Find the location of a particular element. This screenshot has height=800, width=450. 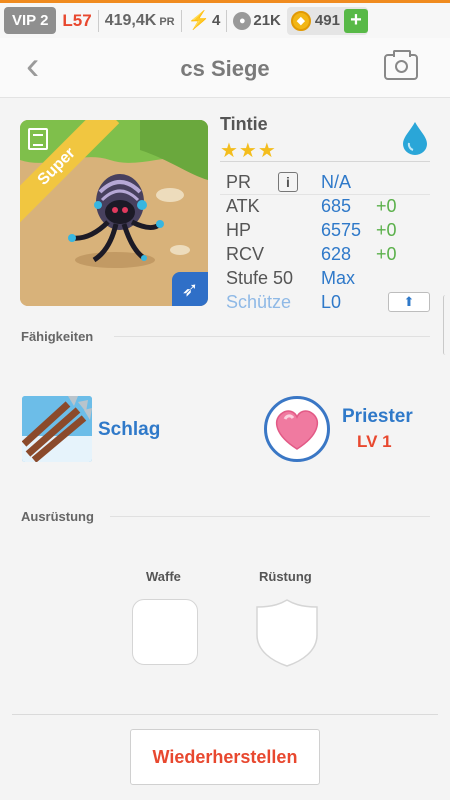

armor-slot is located at coordinates (287, 633).